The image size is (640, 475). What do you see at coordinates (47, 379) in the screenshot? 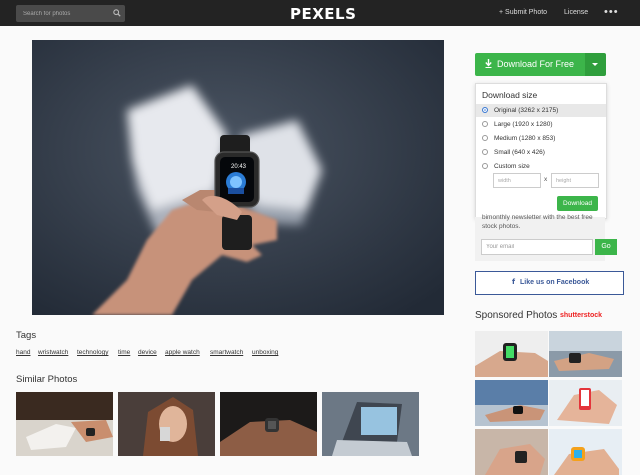
I see `similar-photos-heading: Similar Photos` at bounding box center [47, 379].